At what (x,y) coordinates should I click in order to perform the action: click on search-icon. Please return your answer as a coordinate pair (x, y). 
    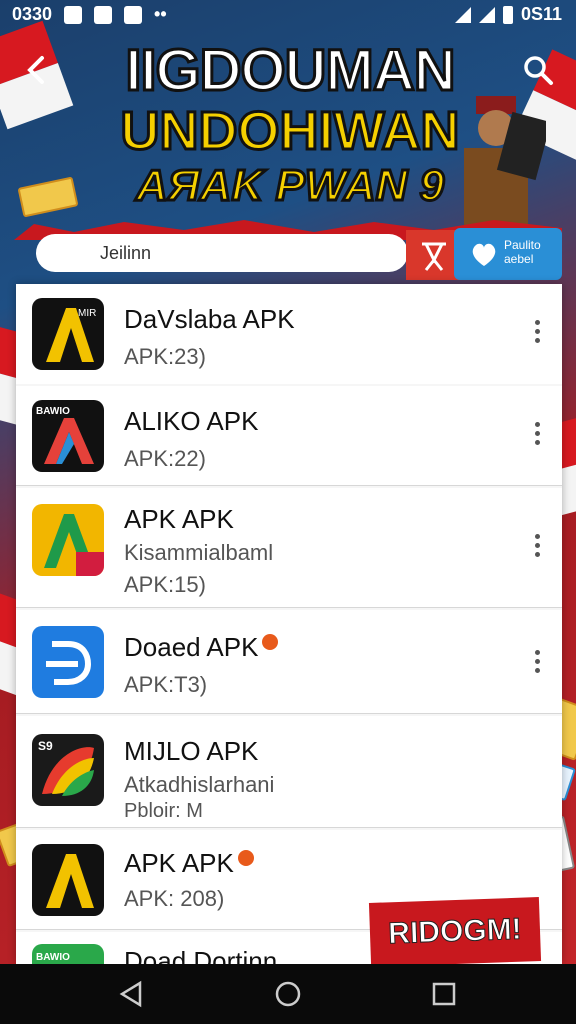
    Looking at the image, I should click on (538, 70).